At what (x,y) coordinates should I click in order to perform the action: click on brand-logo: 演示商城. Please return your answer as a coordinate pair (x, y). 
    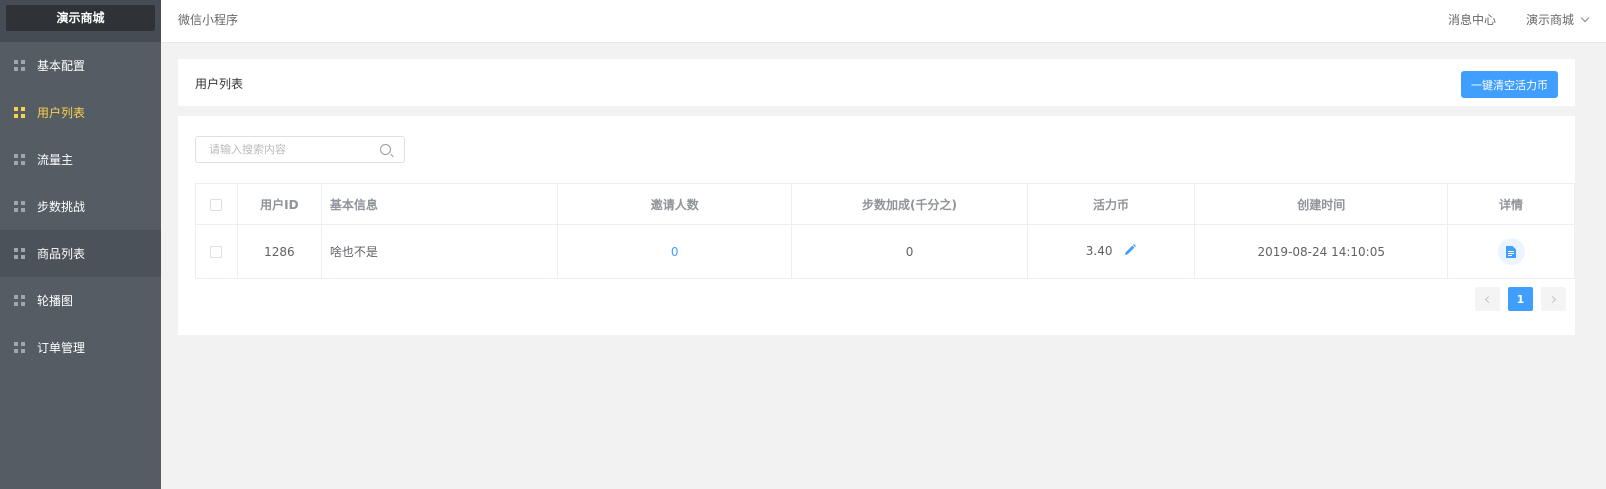
    Looking at the image, I should click on (80, 18).